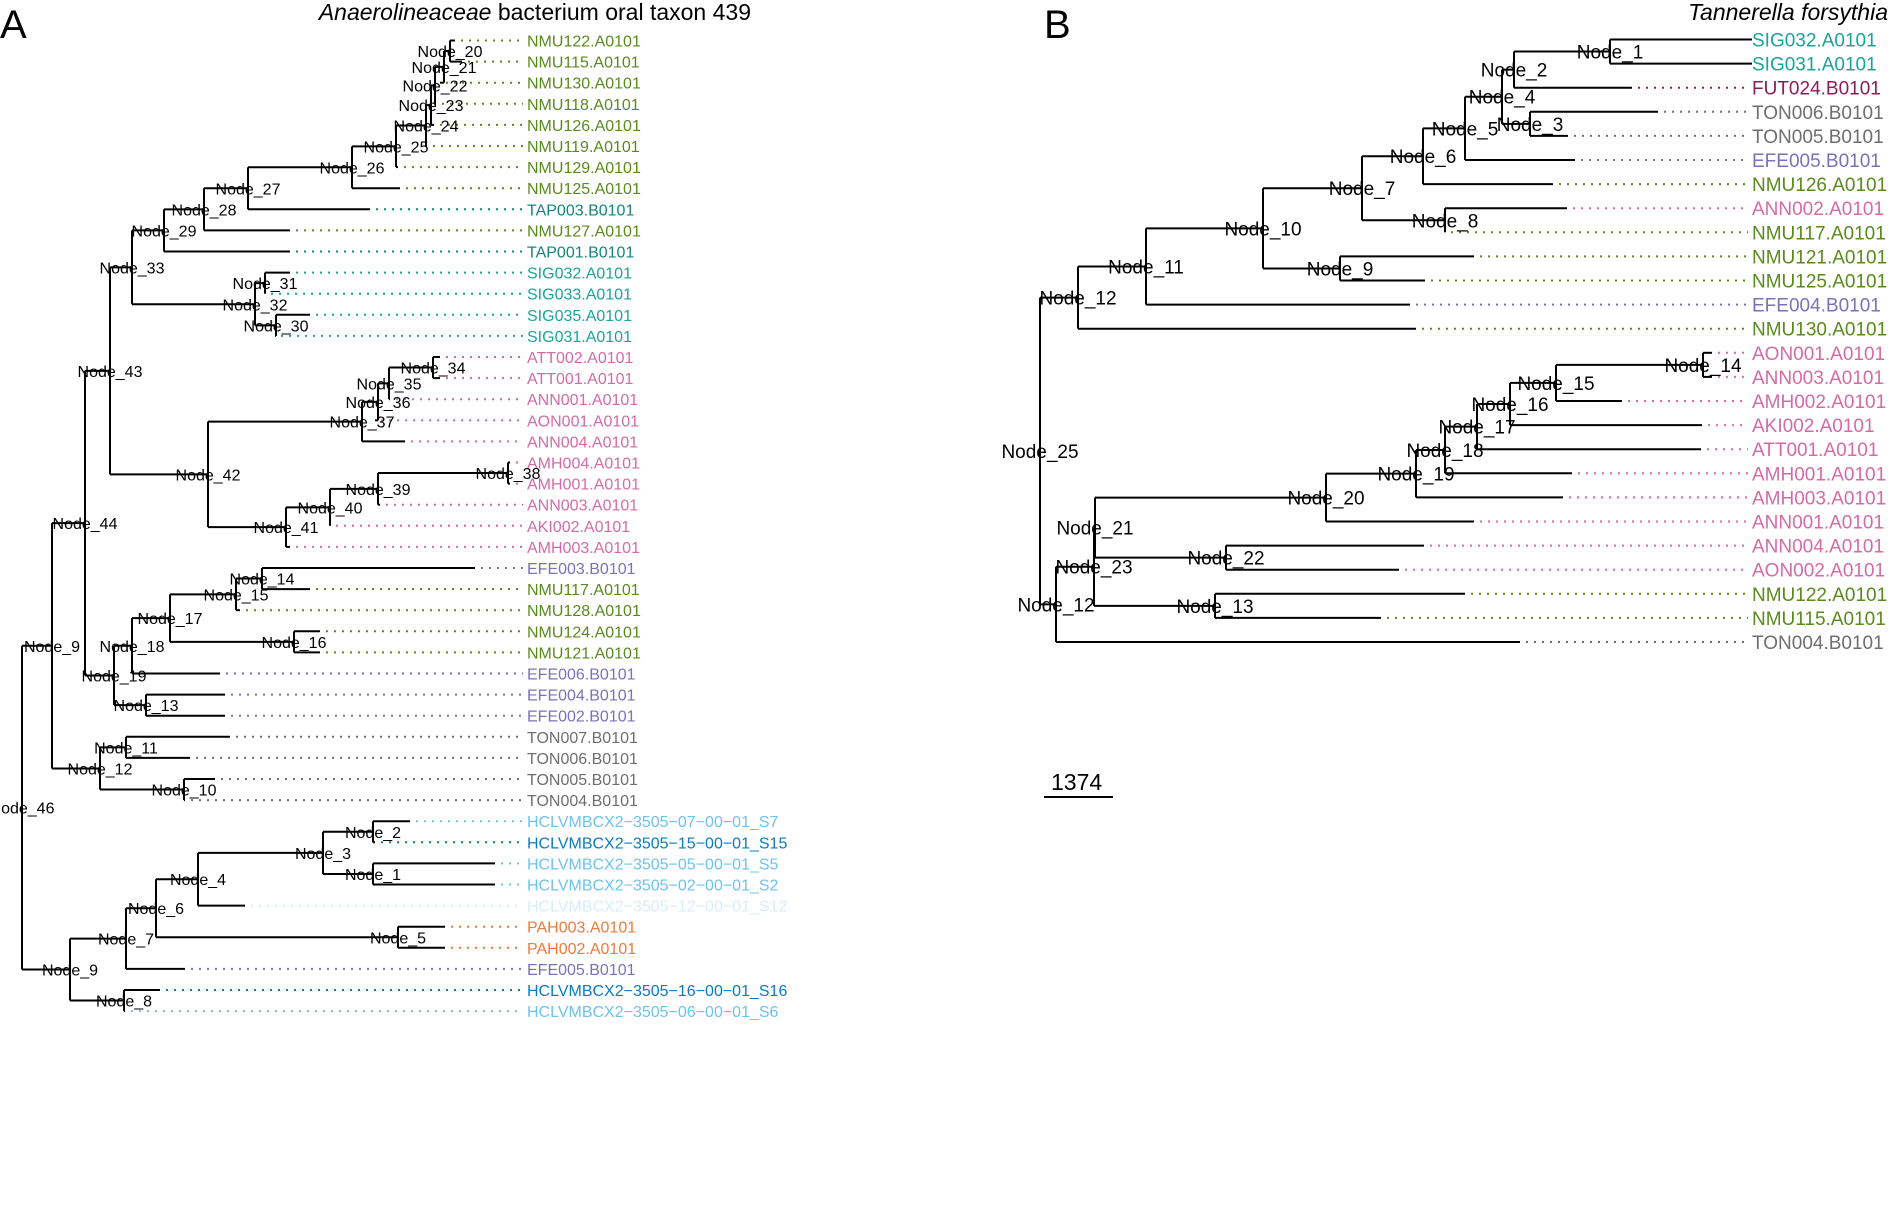 This screenshot has height=1215, width=1890. What do you see at coordinates (1818, 137) in the screenshot?
I see `tip-label: TON005.B0101` at bounding box center [1818, 137].